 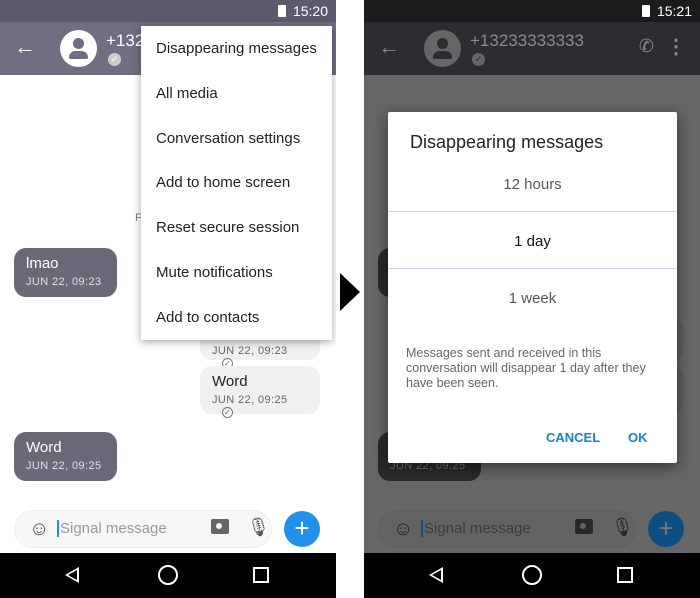 What do you see at coordinates (236, 317) in the screenshot?
I see `menu-item-add-to-contacts: Add to contacts` at bounding box center [236, 317].